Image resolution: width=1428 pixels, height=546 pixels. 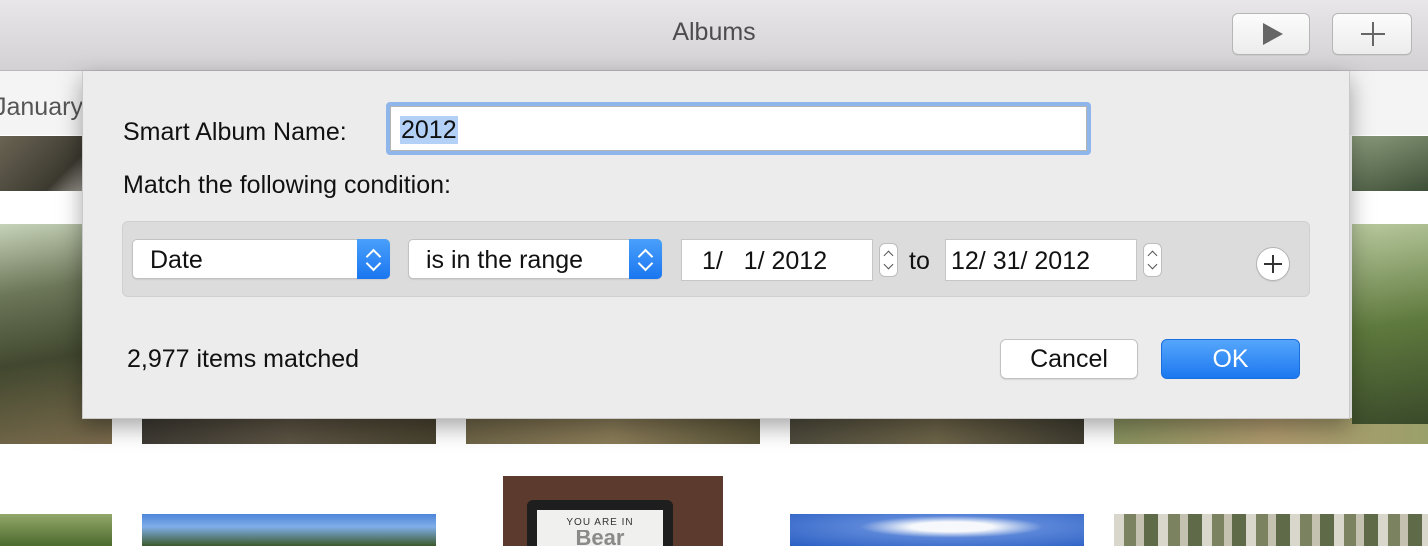 What do you see at coordinates (1021, 261) in the screenshot?
I see `end-date-value: 12/ 31/ 2012` at bounding box center [1021, 261].